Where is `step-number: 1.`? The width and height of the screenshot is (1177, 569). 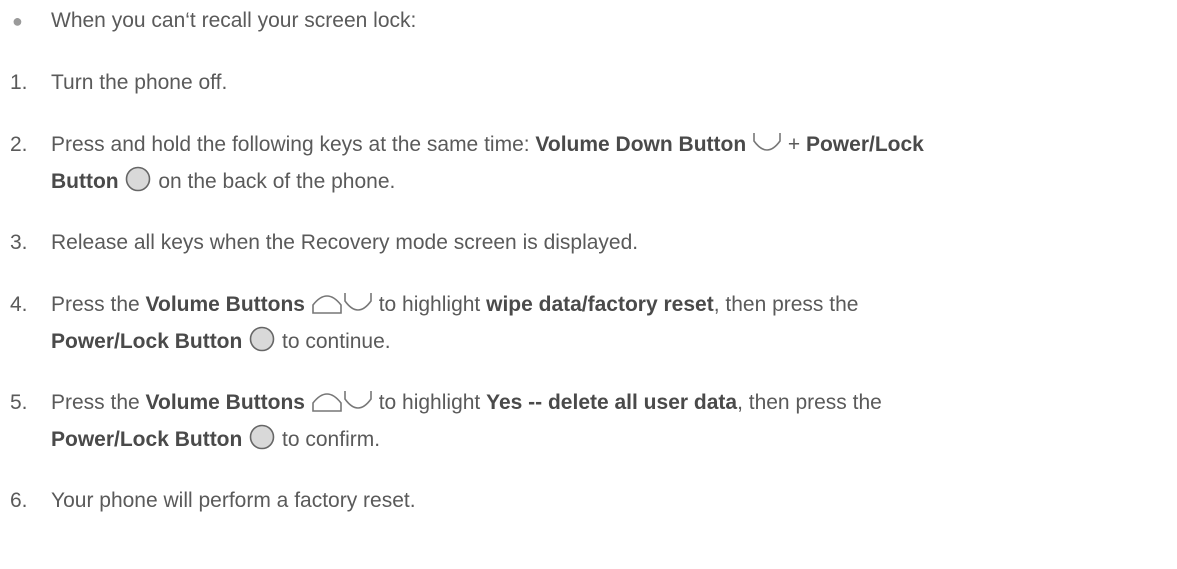 step-number: 1. is located at coordinates (19, 82).